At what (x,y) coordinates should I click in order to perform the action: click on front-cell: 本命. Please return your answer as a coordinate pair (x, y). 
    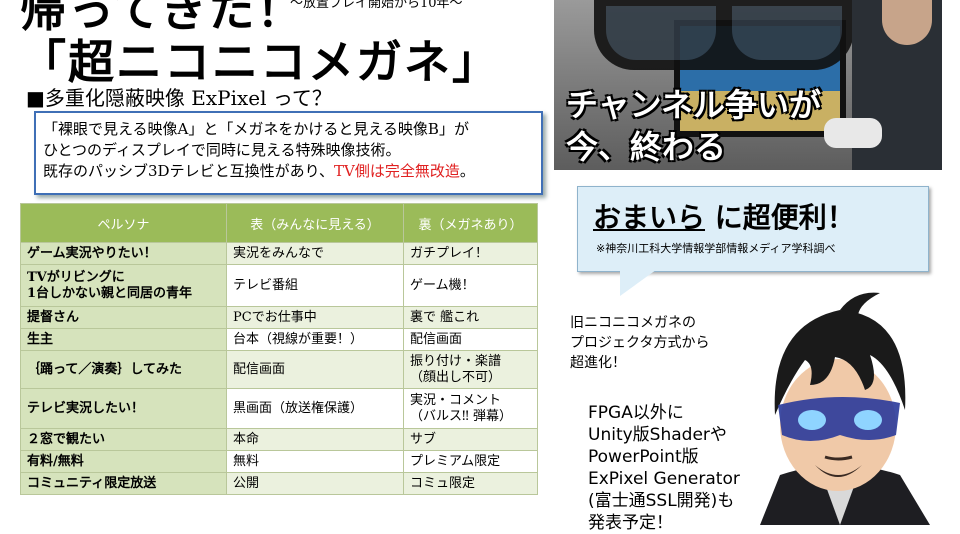
    Looking at the image, I should click on (315, 439).